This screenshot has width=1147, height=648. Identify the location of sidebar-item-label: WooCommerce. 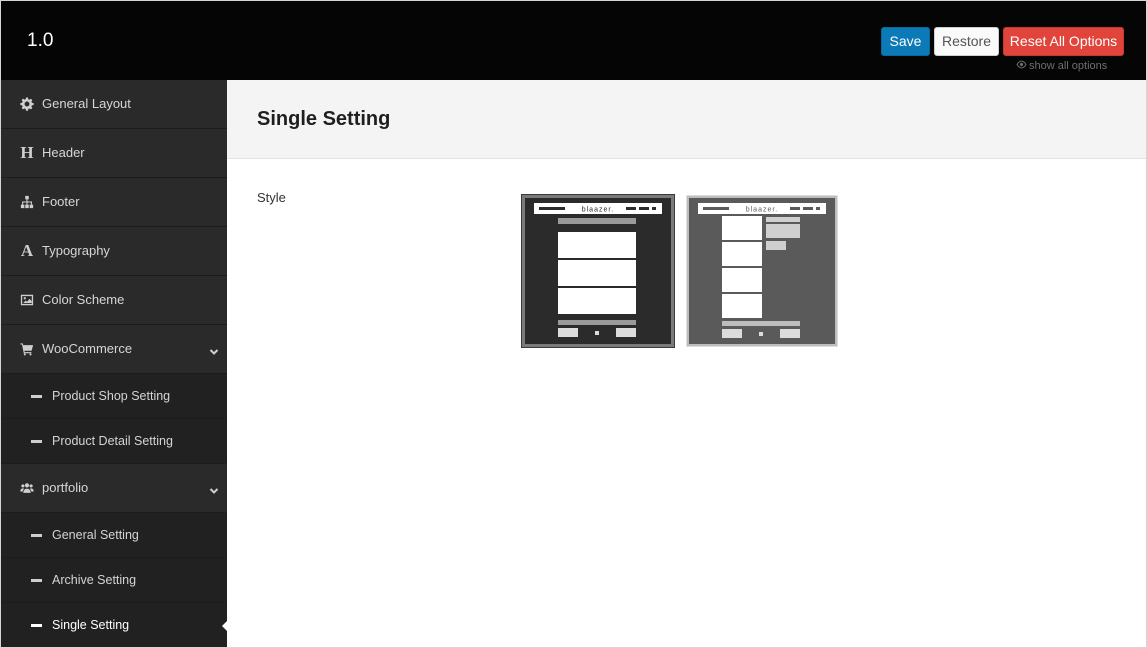
(87, 348).